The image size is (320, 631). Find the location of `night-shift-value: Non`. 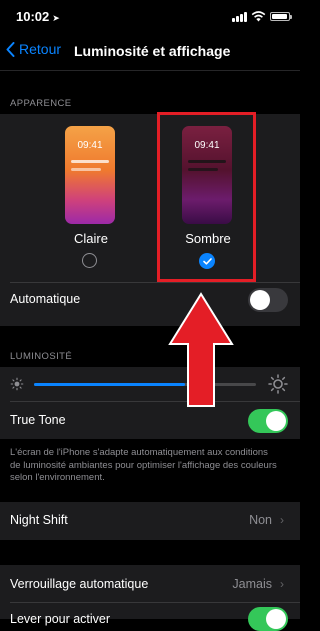

night-shift-value: Non is located at coordinates (260, 520).